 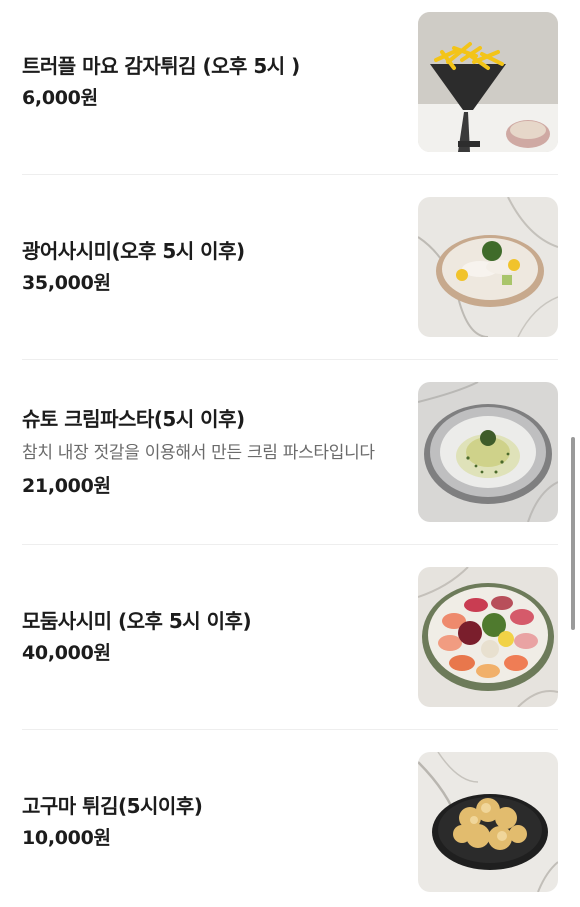 I want to click on menu-item-info: 광어사시미(오후 5시 이후) 35,000원, so click(x=209, y=267).